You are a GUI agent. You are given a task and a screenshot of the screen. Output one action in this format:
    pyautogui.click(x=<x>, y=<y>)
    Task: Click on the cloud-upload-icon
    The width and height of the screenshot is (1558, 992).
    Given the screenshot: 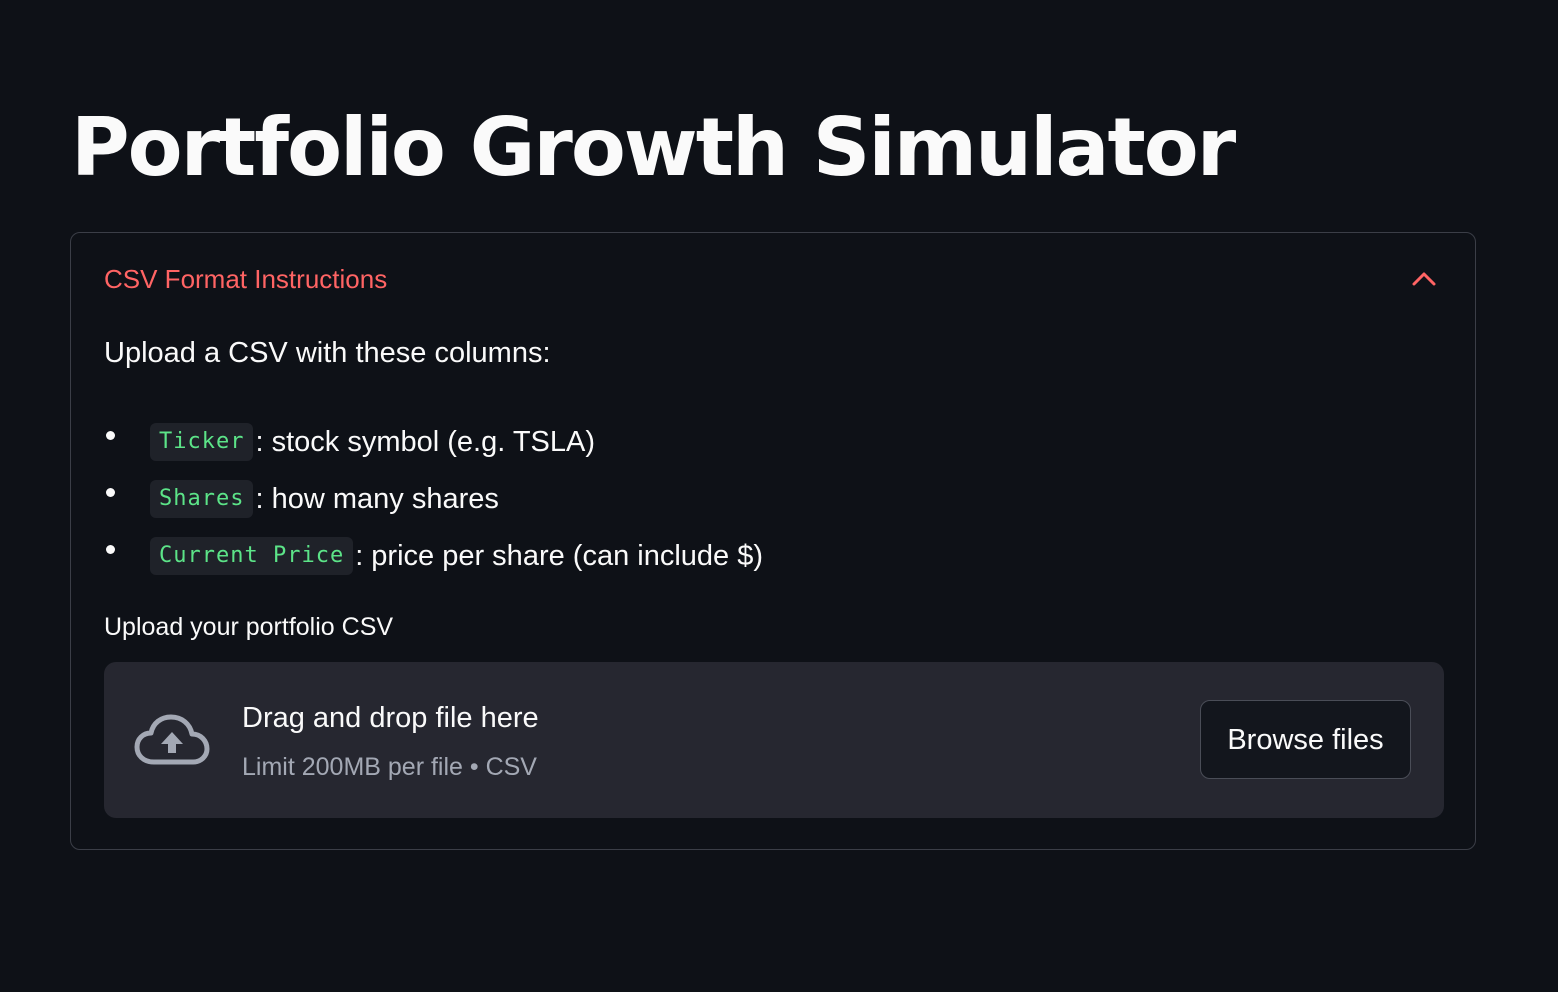 What is the action you would take?
    pyautogui.click(x=172, y=739)
    